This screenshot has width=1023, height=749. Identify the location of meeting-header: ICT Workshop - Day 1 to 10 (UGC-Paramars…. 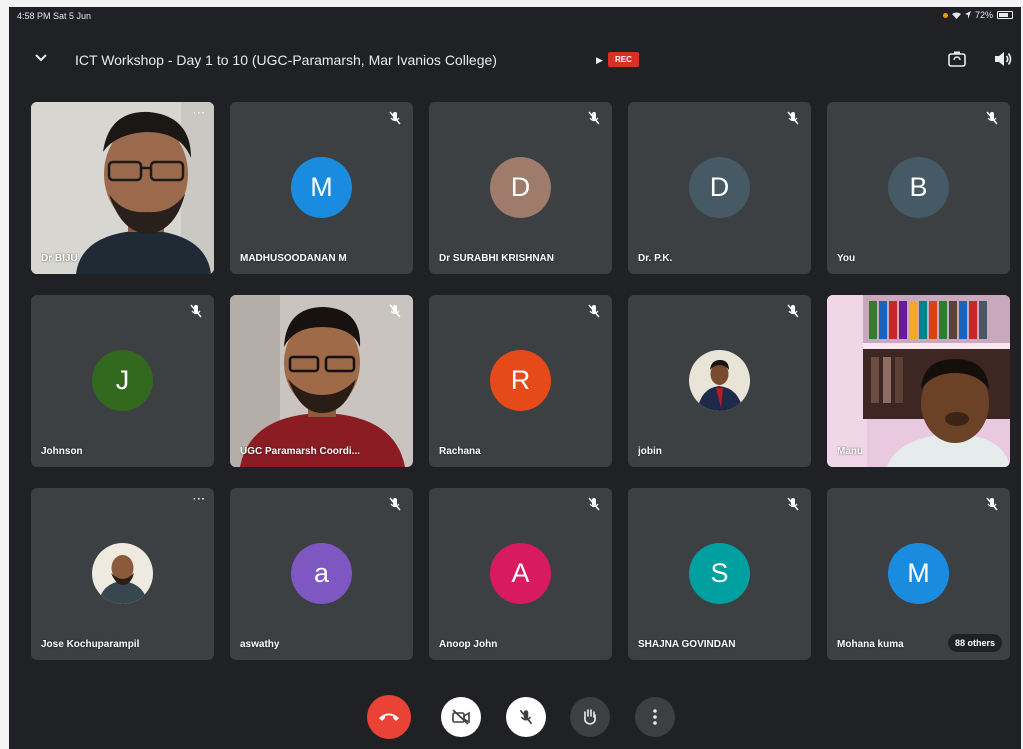
(515, 59).